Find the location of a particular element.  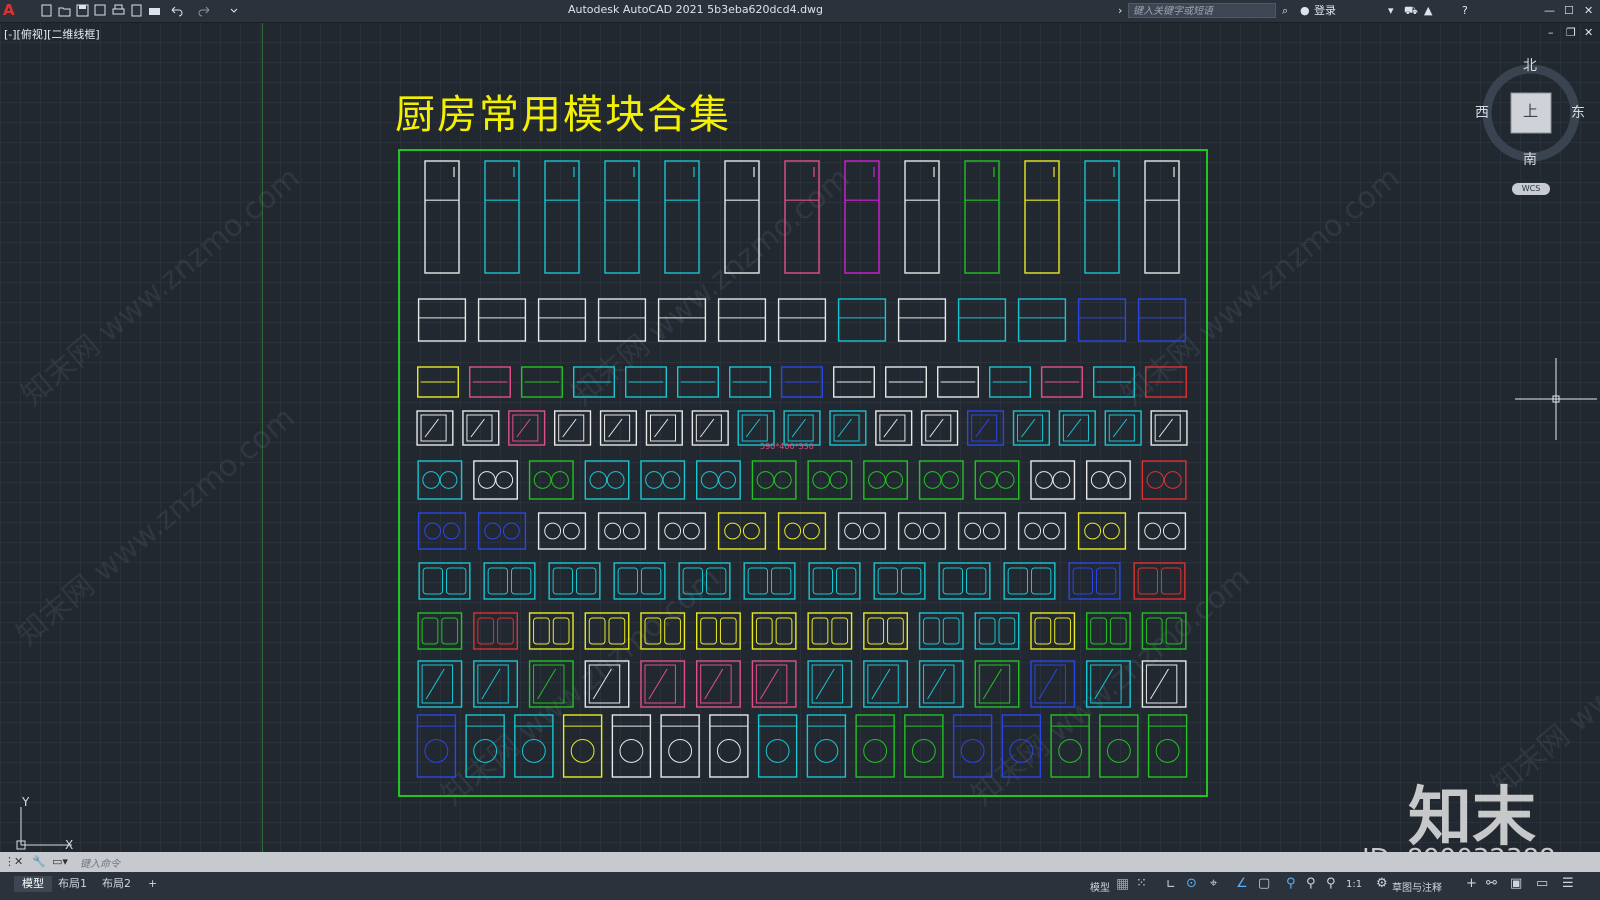

command-input: 键入命令 is located at coordinates (100, 862).